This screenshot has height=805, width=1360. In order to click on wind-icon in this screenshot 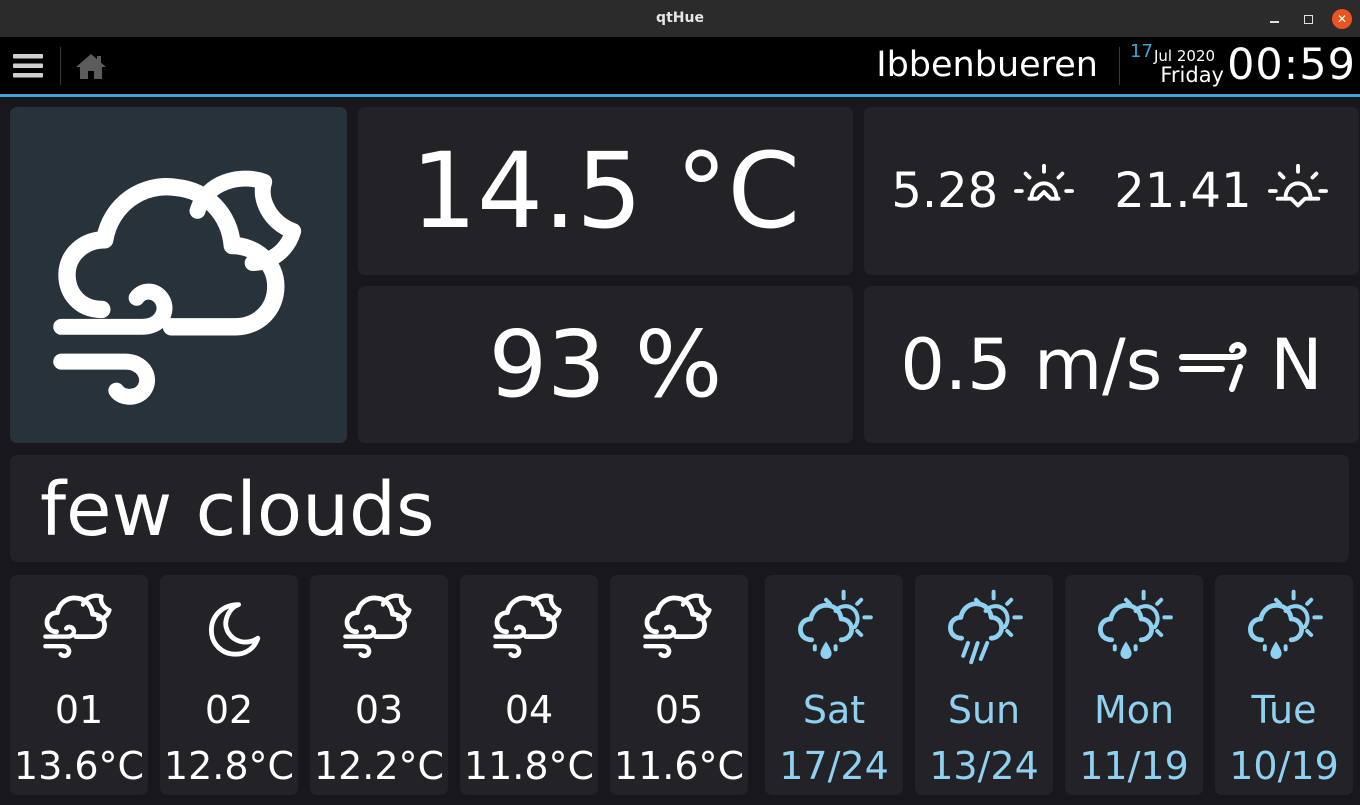, I will do `click(1213, 366)`.